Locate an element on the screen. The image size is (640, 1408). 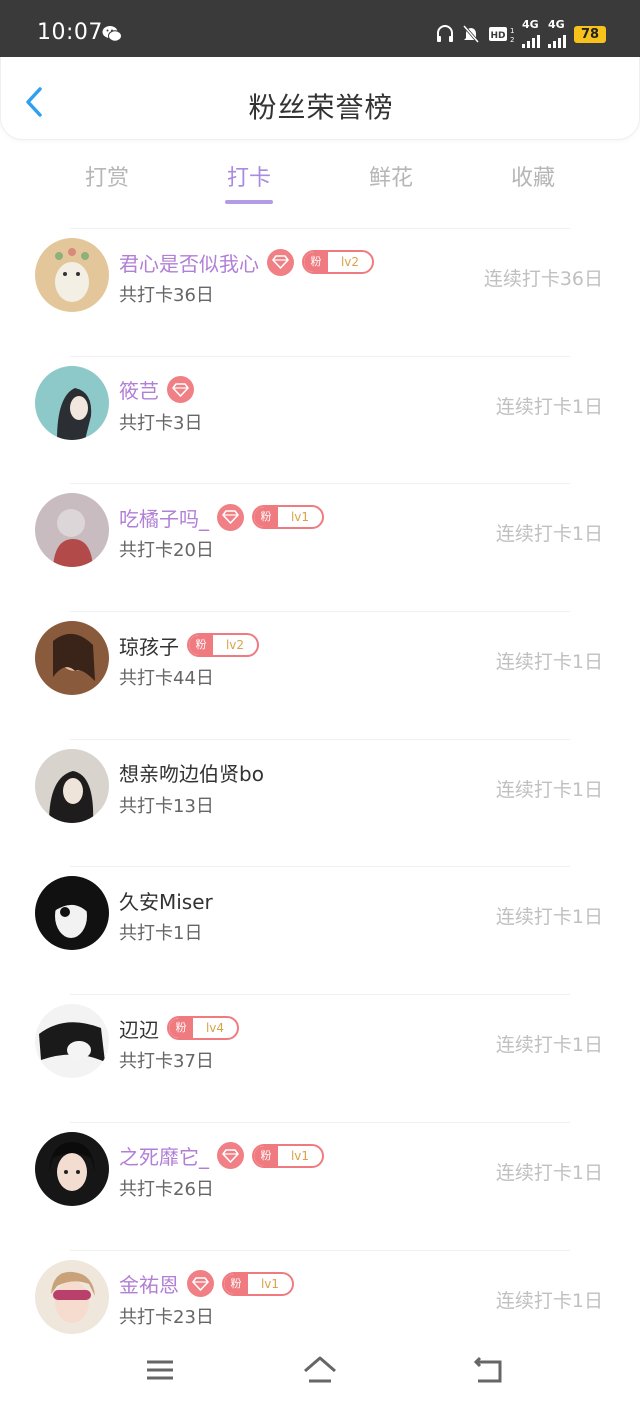
user-name: 吃橘子吗_ is located at coordinates (164, 517).